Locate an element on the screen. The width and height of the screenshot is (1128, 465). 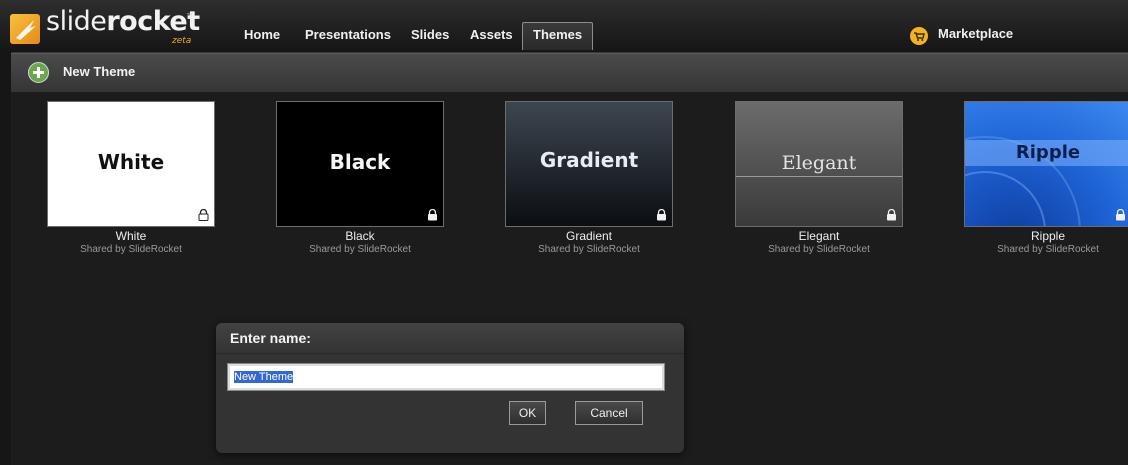
theme-name-input is located at coordinates (446, 377).